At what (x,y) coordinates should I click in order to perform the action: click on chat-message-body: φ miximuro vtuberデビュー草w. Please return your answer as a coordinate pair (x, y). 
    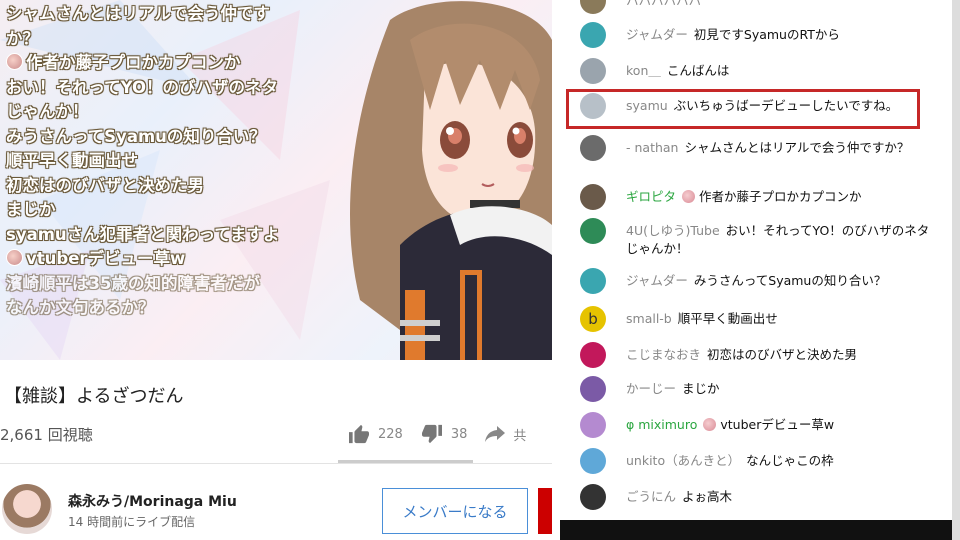
    Looking at the image, I should click on (783, 425).